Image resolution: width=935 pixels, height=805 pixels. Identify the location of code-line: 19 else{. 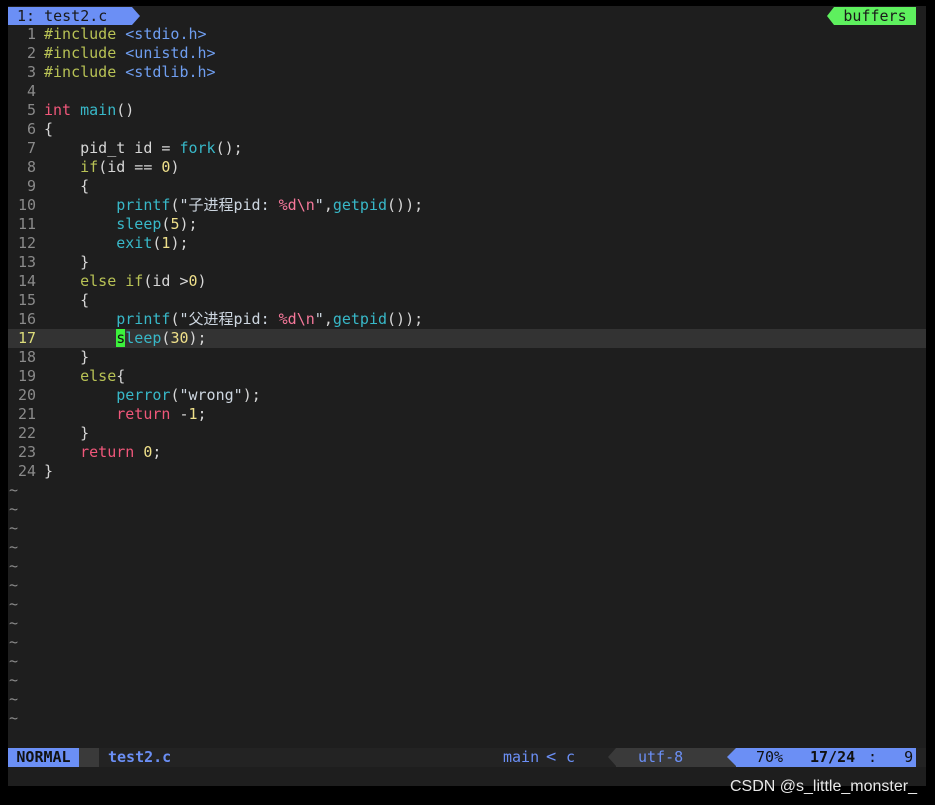
(467, 376).